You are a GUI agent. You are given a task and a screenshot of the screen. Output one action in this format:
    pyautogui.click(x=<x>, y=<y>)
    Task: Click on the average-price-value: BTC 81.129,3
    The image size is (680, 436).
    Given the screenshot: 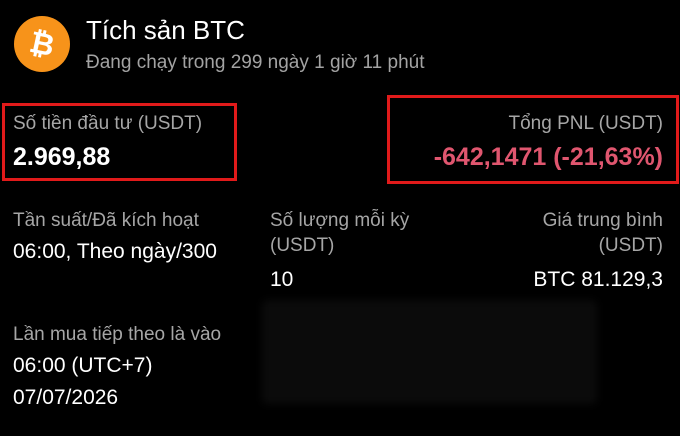 What is the action you would take?
    pyautogui.click(x=598, y=279)
    